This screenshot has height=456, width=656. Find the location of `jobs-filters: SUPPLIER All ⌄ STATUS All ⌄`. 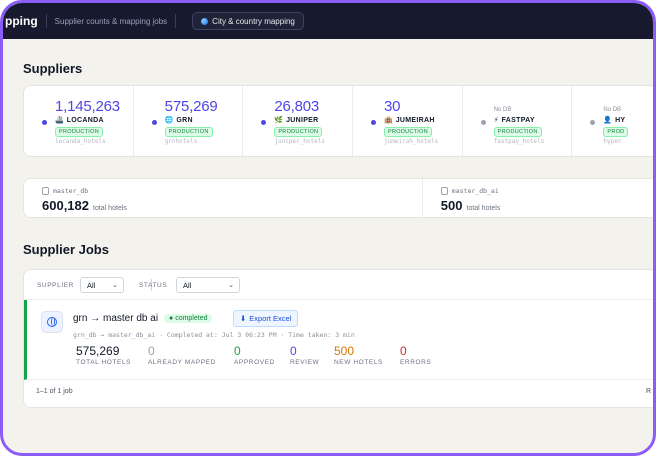

jobs-filters: SUPPLIER All ⌄ STATUS All ⌄ is located at coordinates (338, 285).